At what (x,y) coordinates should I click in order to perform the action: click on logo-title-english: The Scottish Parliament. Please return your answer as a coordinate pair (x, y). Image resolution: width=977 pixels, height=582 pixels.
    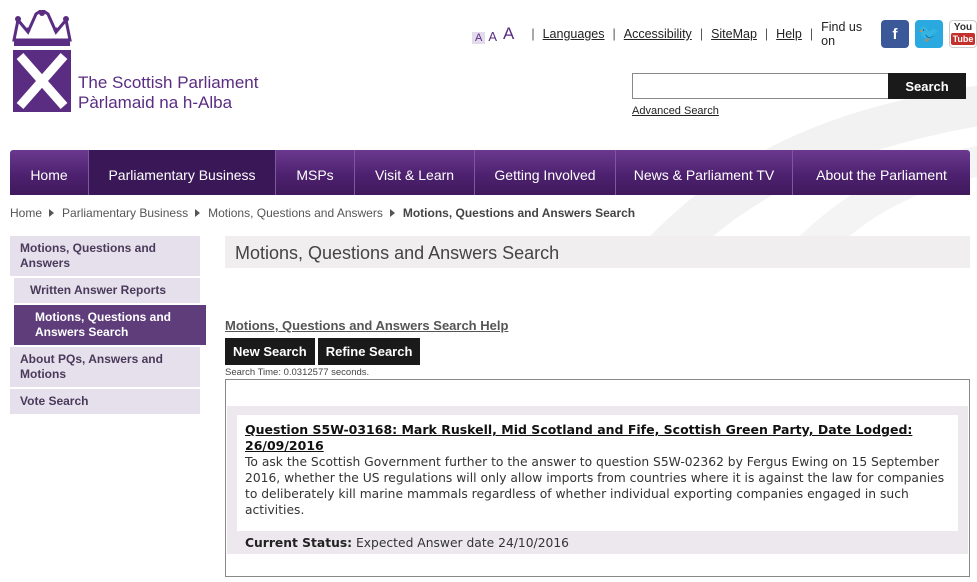
    Looking at the image, I should click on (168, 82).